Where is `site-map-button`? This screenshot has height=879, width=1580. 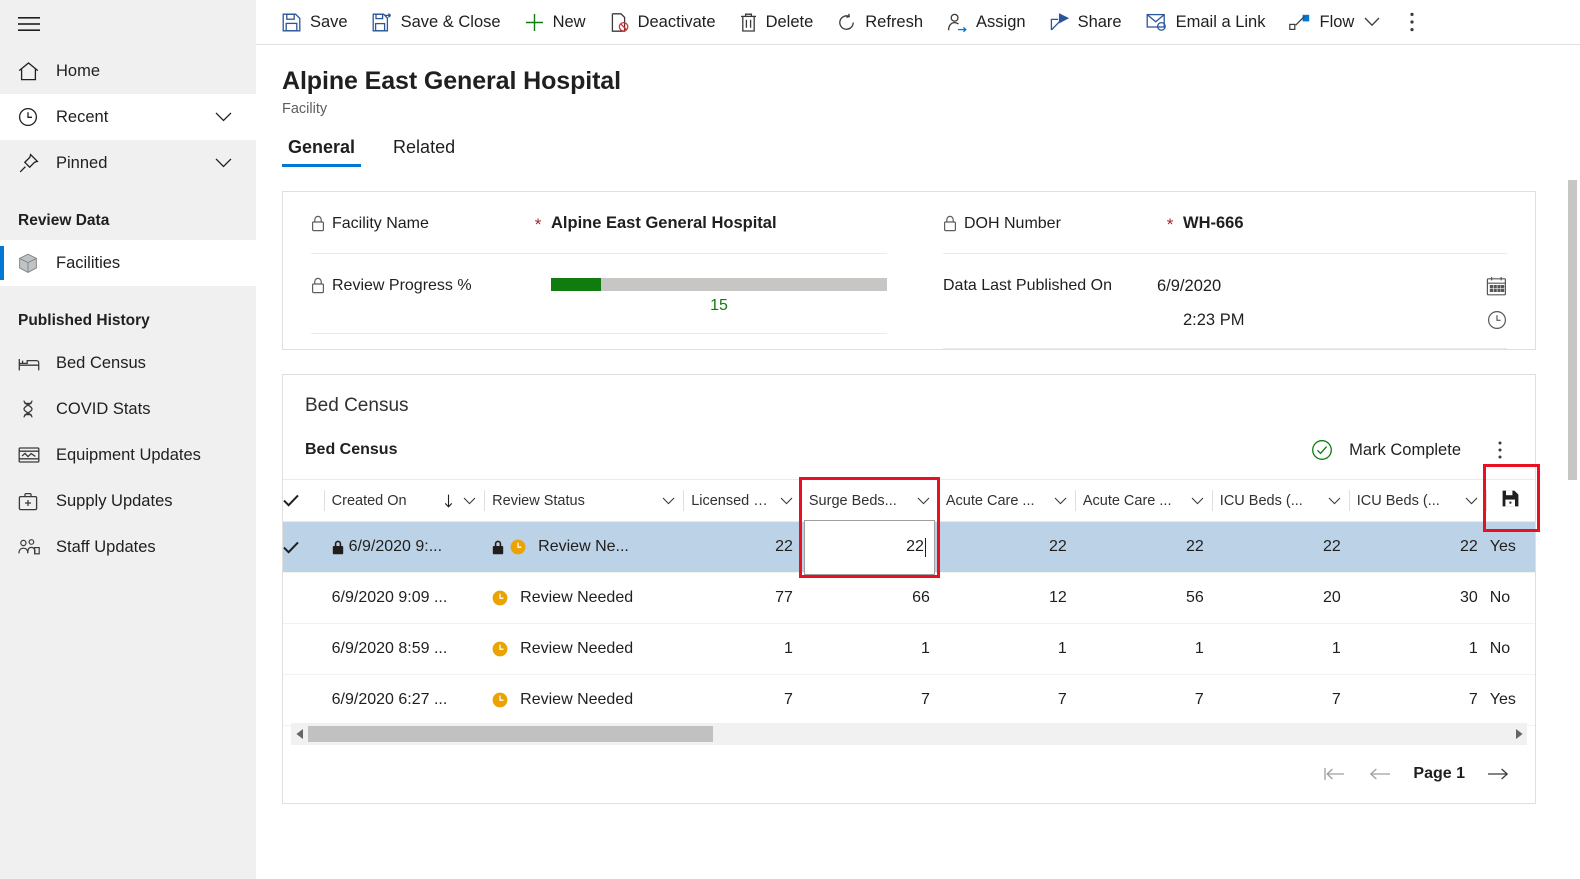 site-map-button is located at coordinates (128, 24).